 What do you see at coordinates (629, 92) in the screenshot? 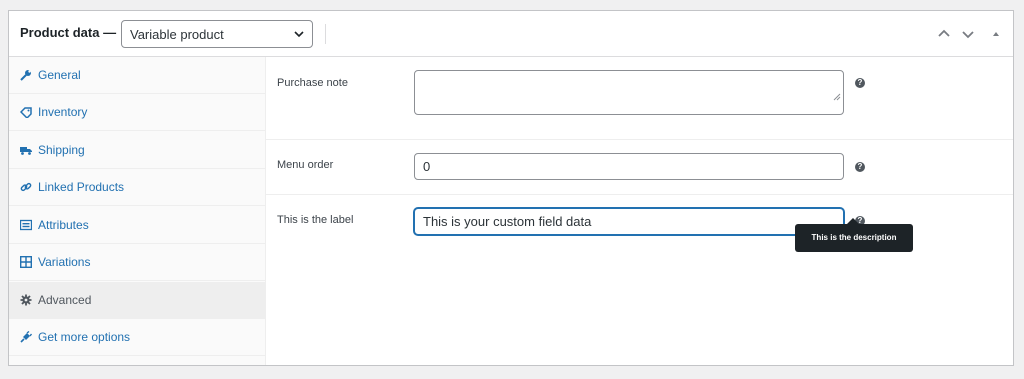
I see `purchase-note-textarea` at bounding box center [629, 92].